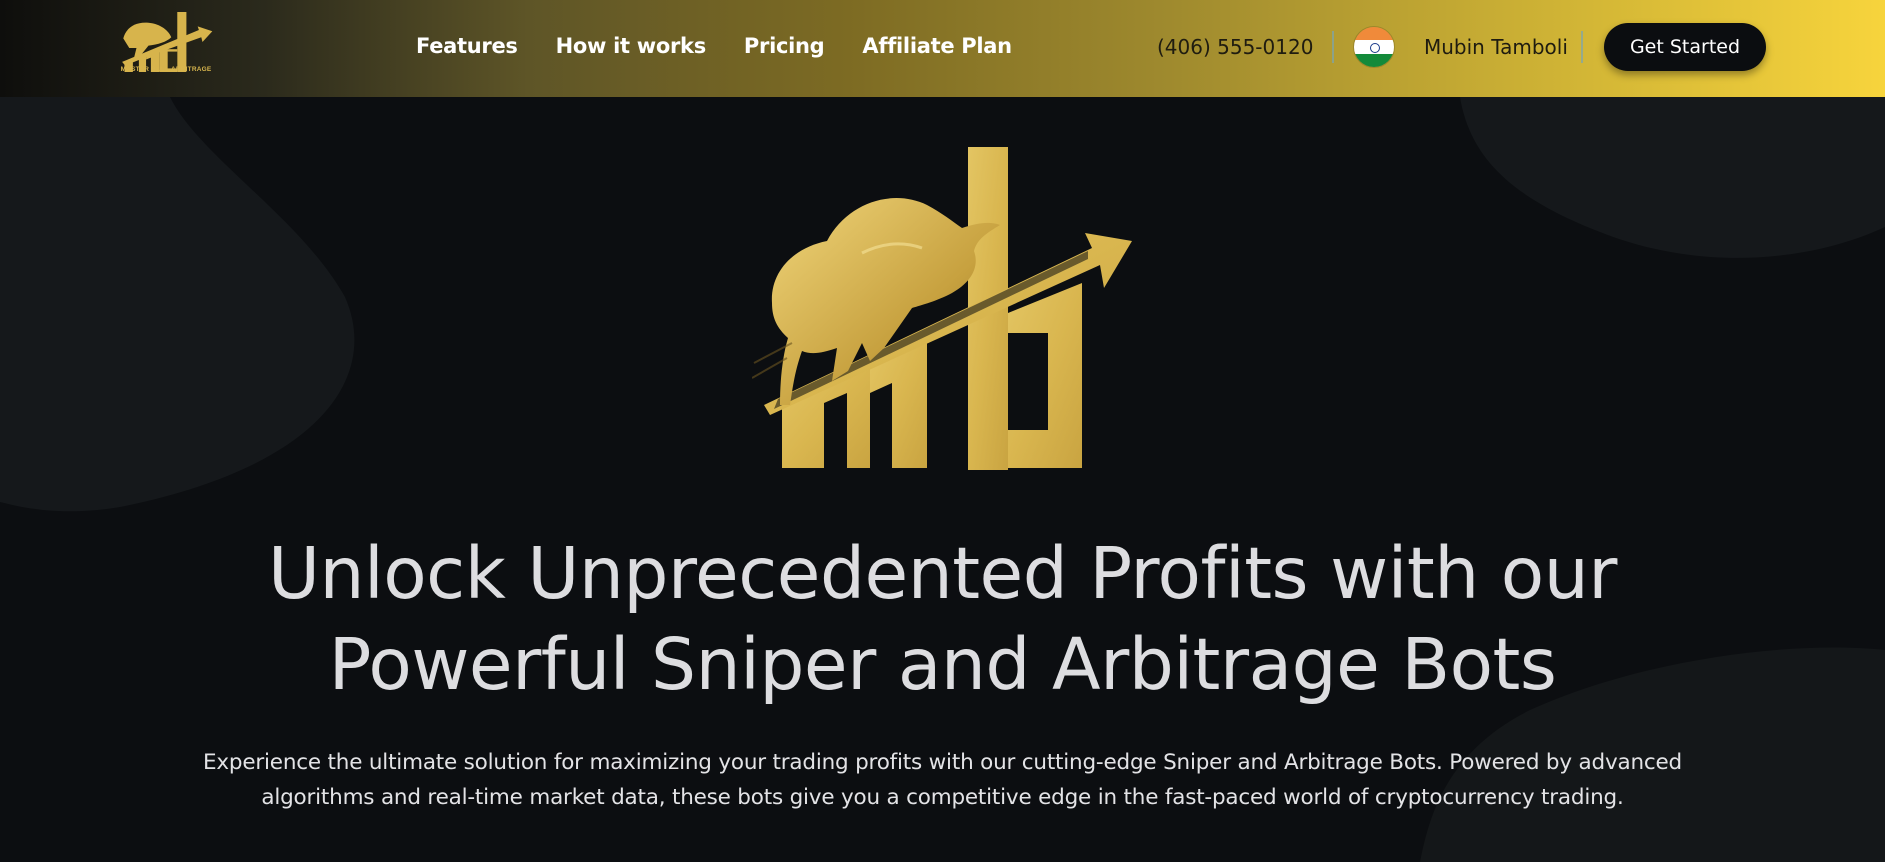 This screenshot has width=1885, height=862. What do you see at coordinates (1374, 47) in the screenshot?
I see `india-flag-icon` at bounding box center [1374, 47].